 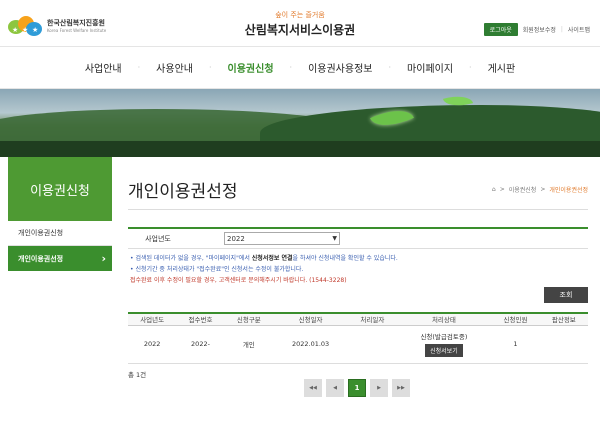 I want to click on year-filter-label: 사업년도, so click(x=158, y=238).